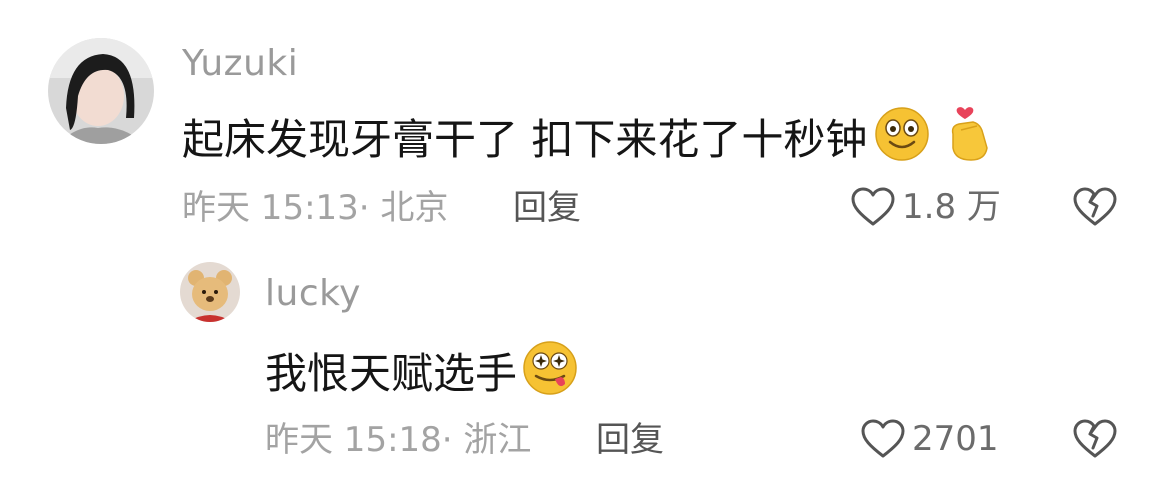 This screenshot has height=480, width=1170. Describe the element at coordinates (240, 64) in the screenshot. I see `comment-username: Yuzuki` at that location.